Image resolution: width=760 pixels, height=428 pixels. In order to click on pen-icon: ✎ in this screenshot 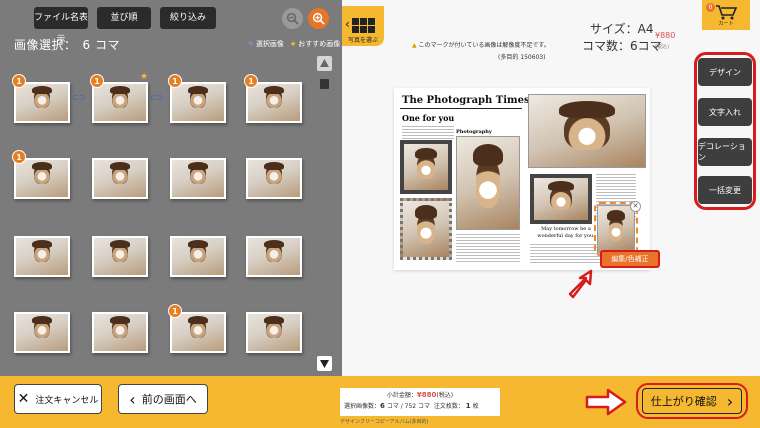, I will do `click(251, 44)`.